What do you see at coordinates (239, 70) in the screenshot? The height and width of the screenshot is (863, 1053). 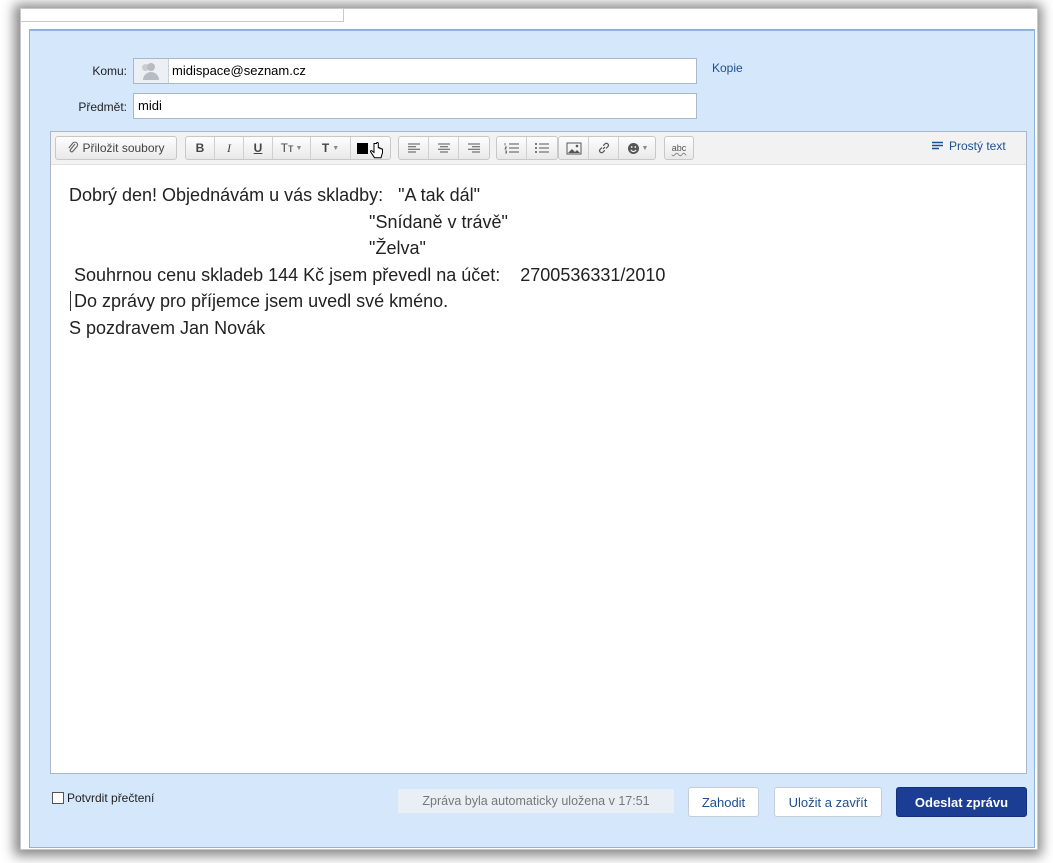 I see `to-field-value: midispace@seznam.cz` at bounding box center [239, 70].